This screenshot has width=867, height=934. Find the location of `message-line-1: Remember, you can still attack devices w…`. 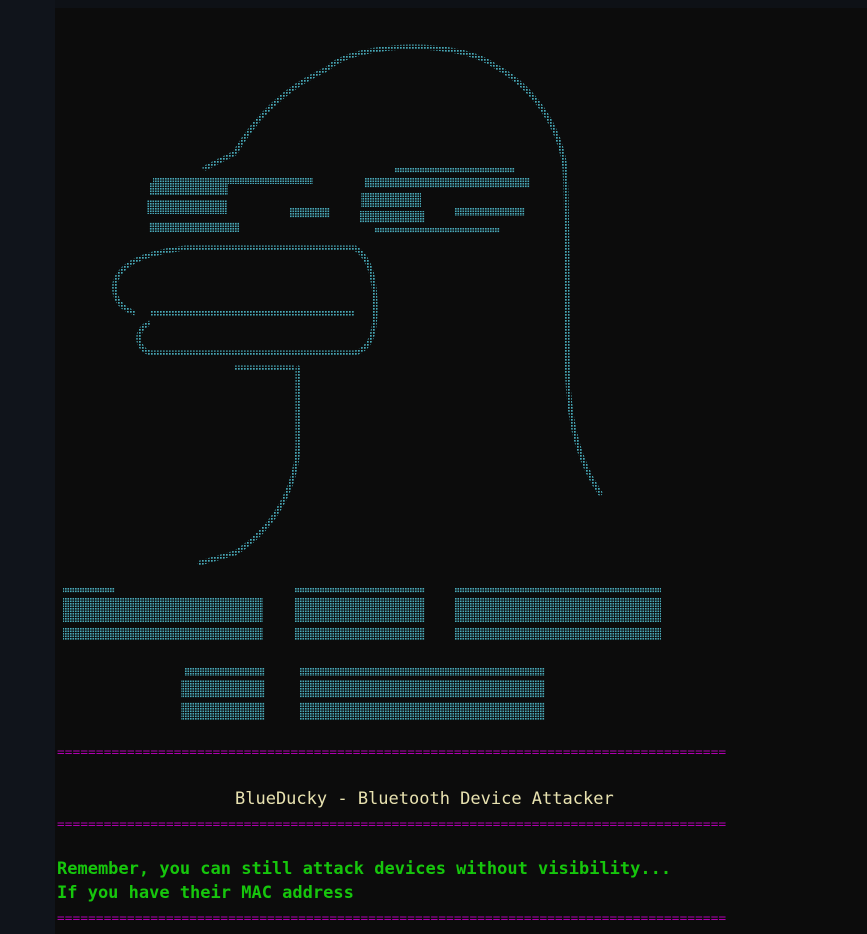

message-line-1: Remember, you can still attack devices w… is located at coordinates (364, 869).